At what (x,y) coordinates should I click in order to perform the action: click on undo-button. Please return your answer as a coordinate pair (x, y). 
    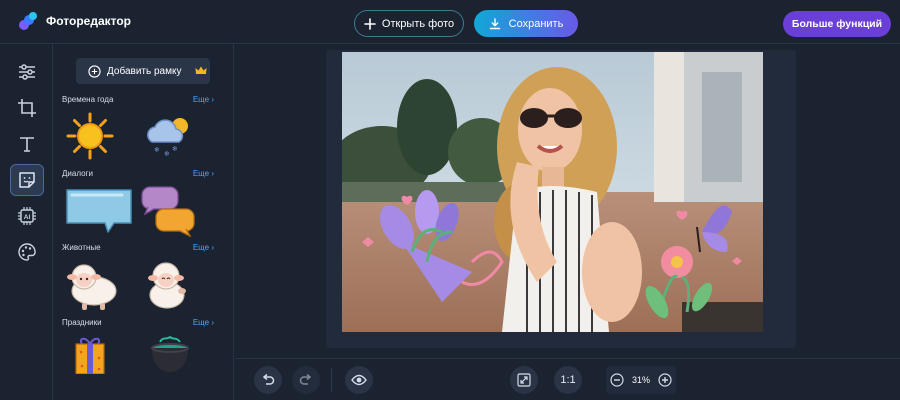
    Looking at the image, I should click on (268, 380).